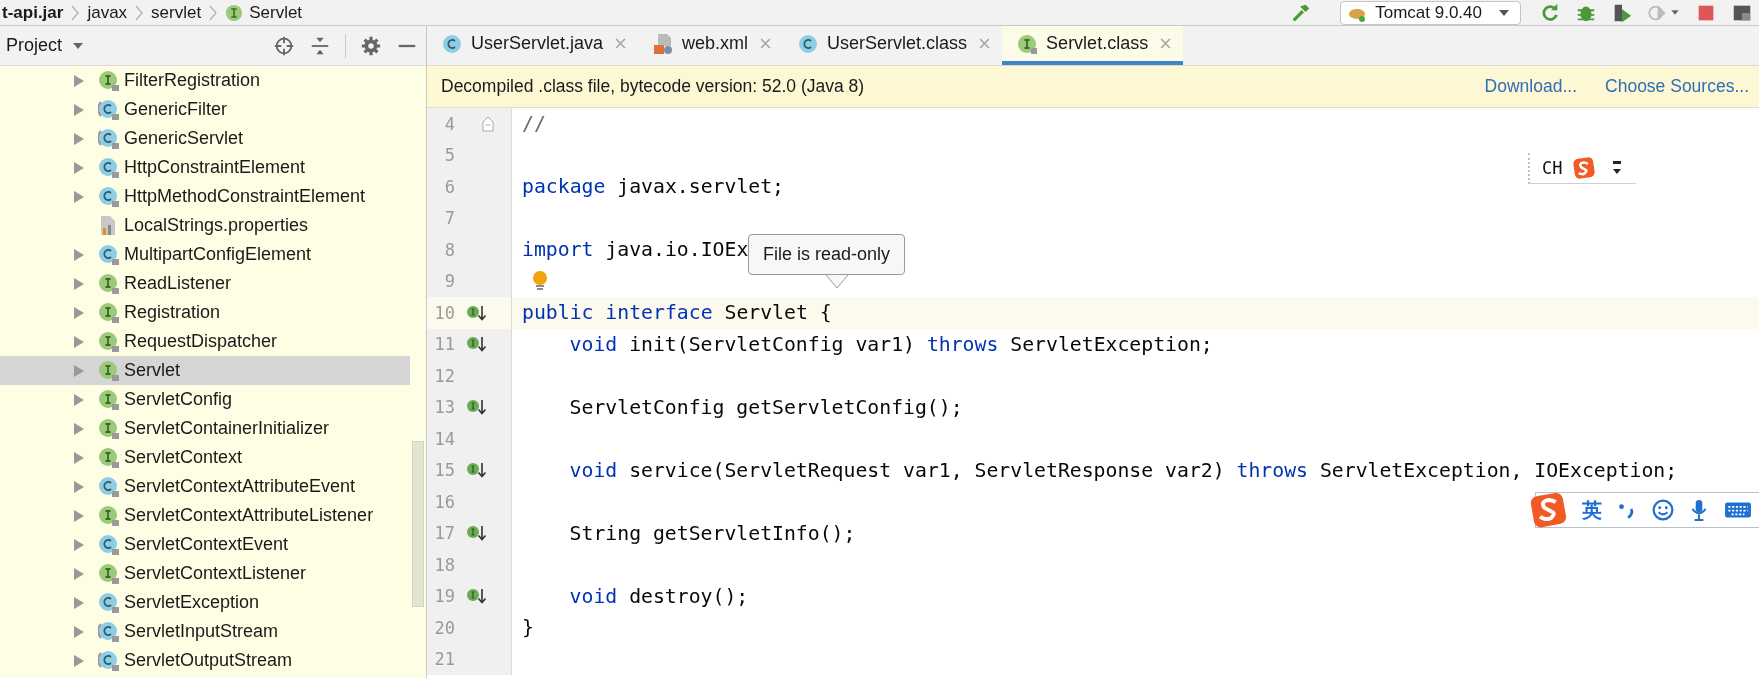 Image resolution: width=1759 pixels, height=678 pixels. Describe the element at coordinates (1738, 510) in the screenshot. I see `keyboard-icon` at that location.